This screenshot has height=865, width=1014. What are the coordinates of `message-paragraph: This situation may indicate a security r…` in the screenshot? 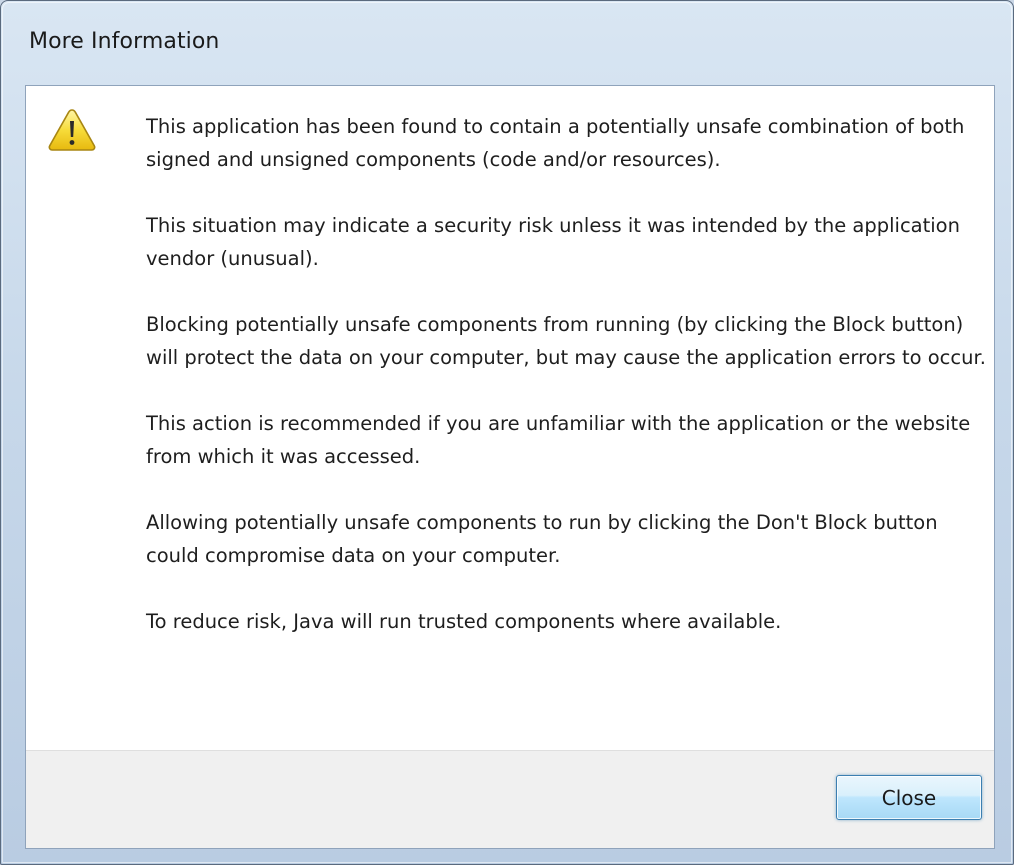 It's located at (553, 242).